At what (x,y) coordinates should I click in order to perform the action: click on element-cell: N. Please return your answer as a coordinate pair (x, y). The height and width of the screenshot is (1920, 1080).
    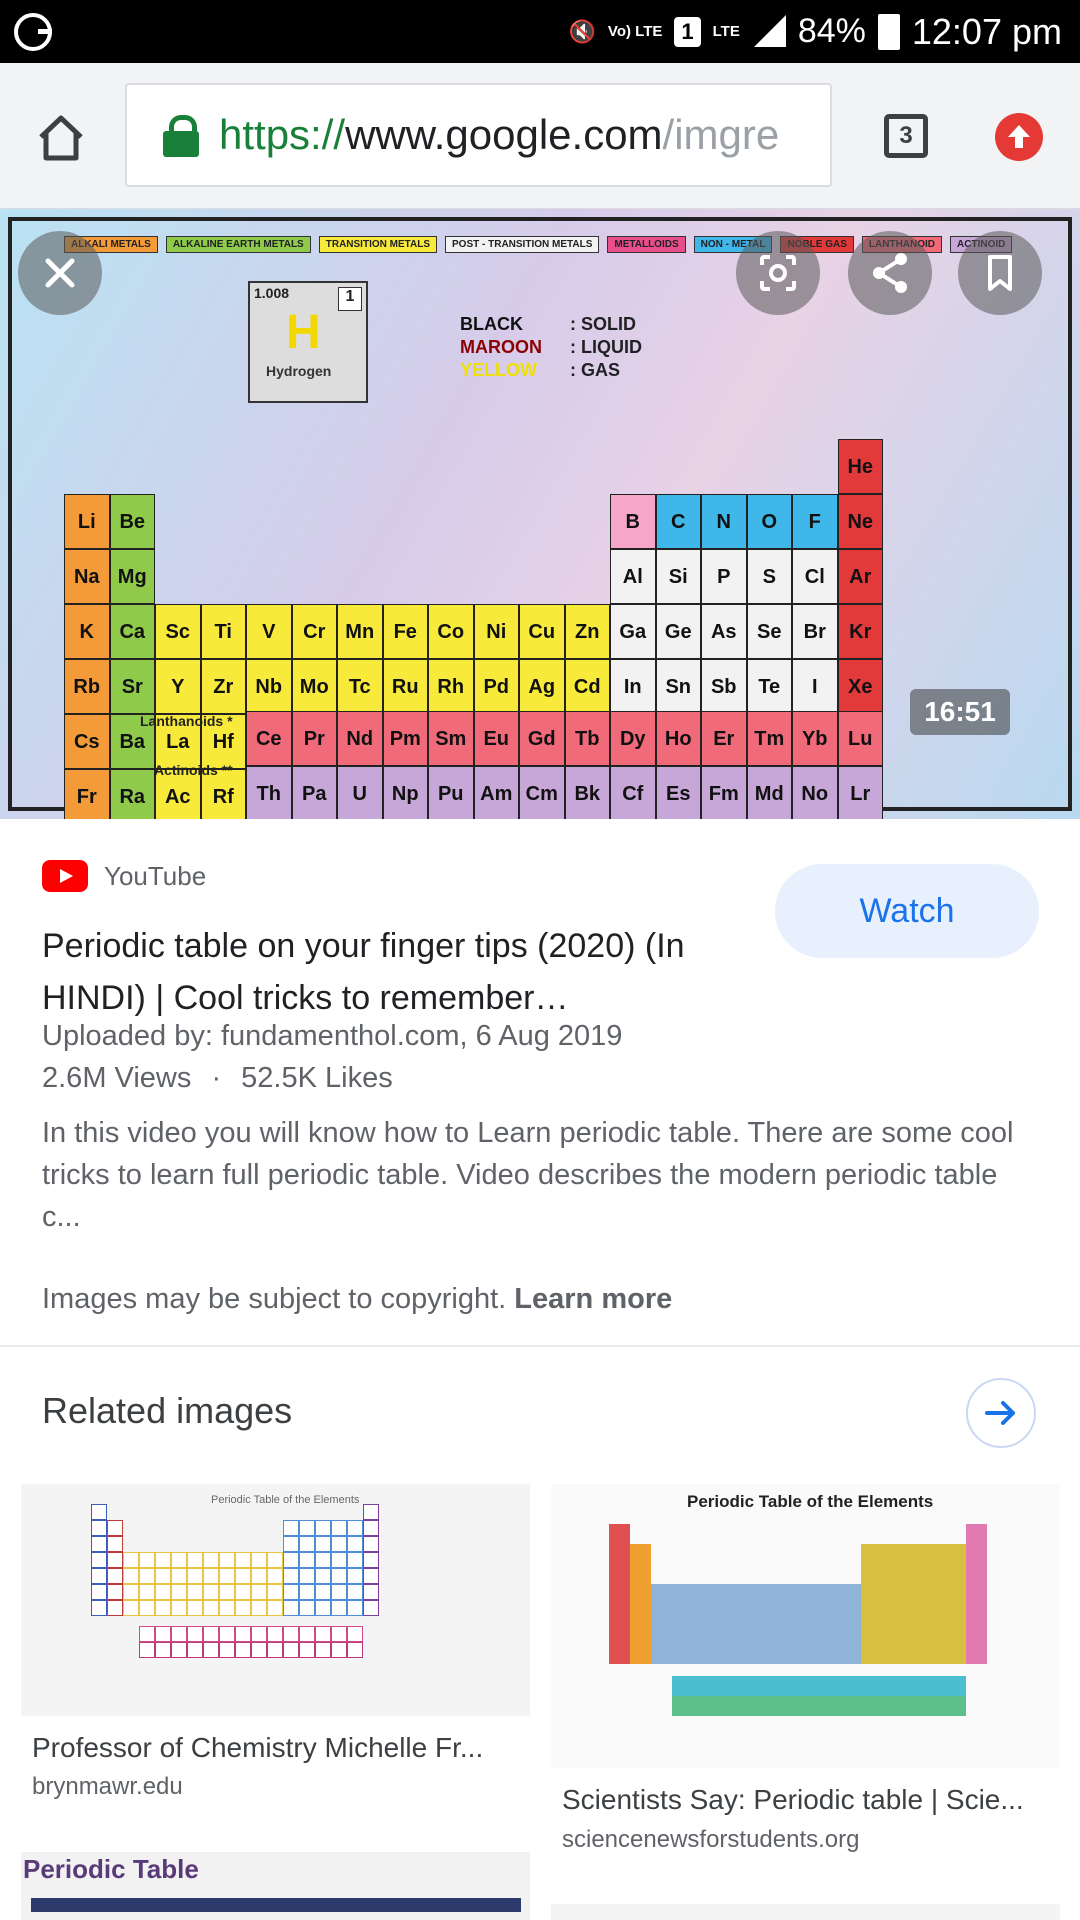
    Looking at the image, I should click on (724, 521).